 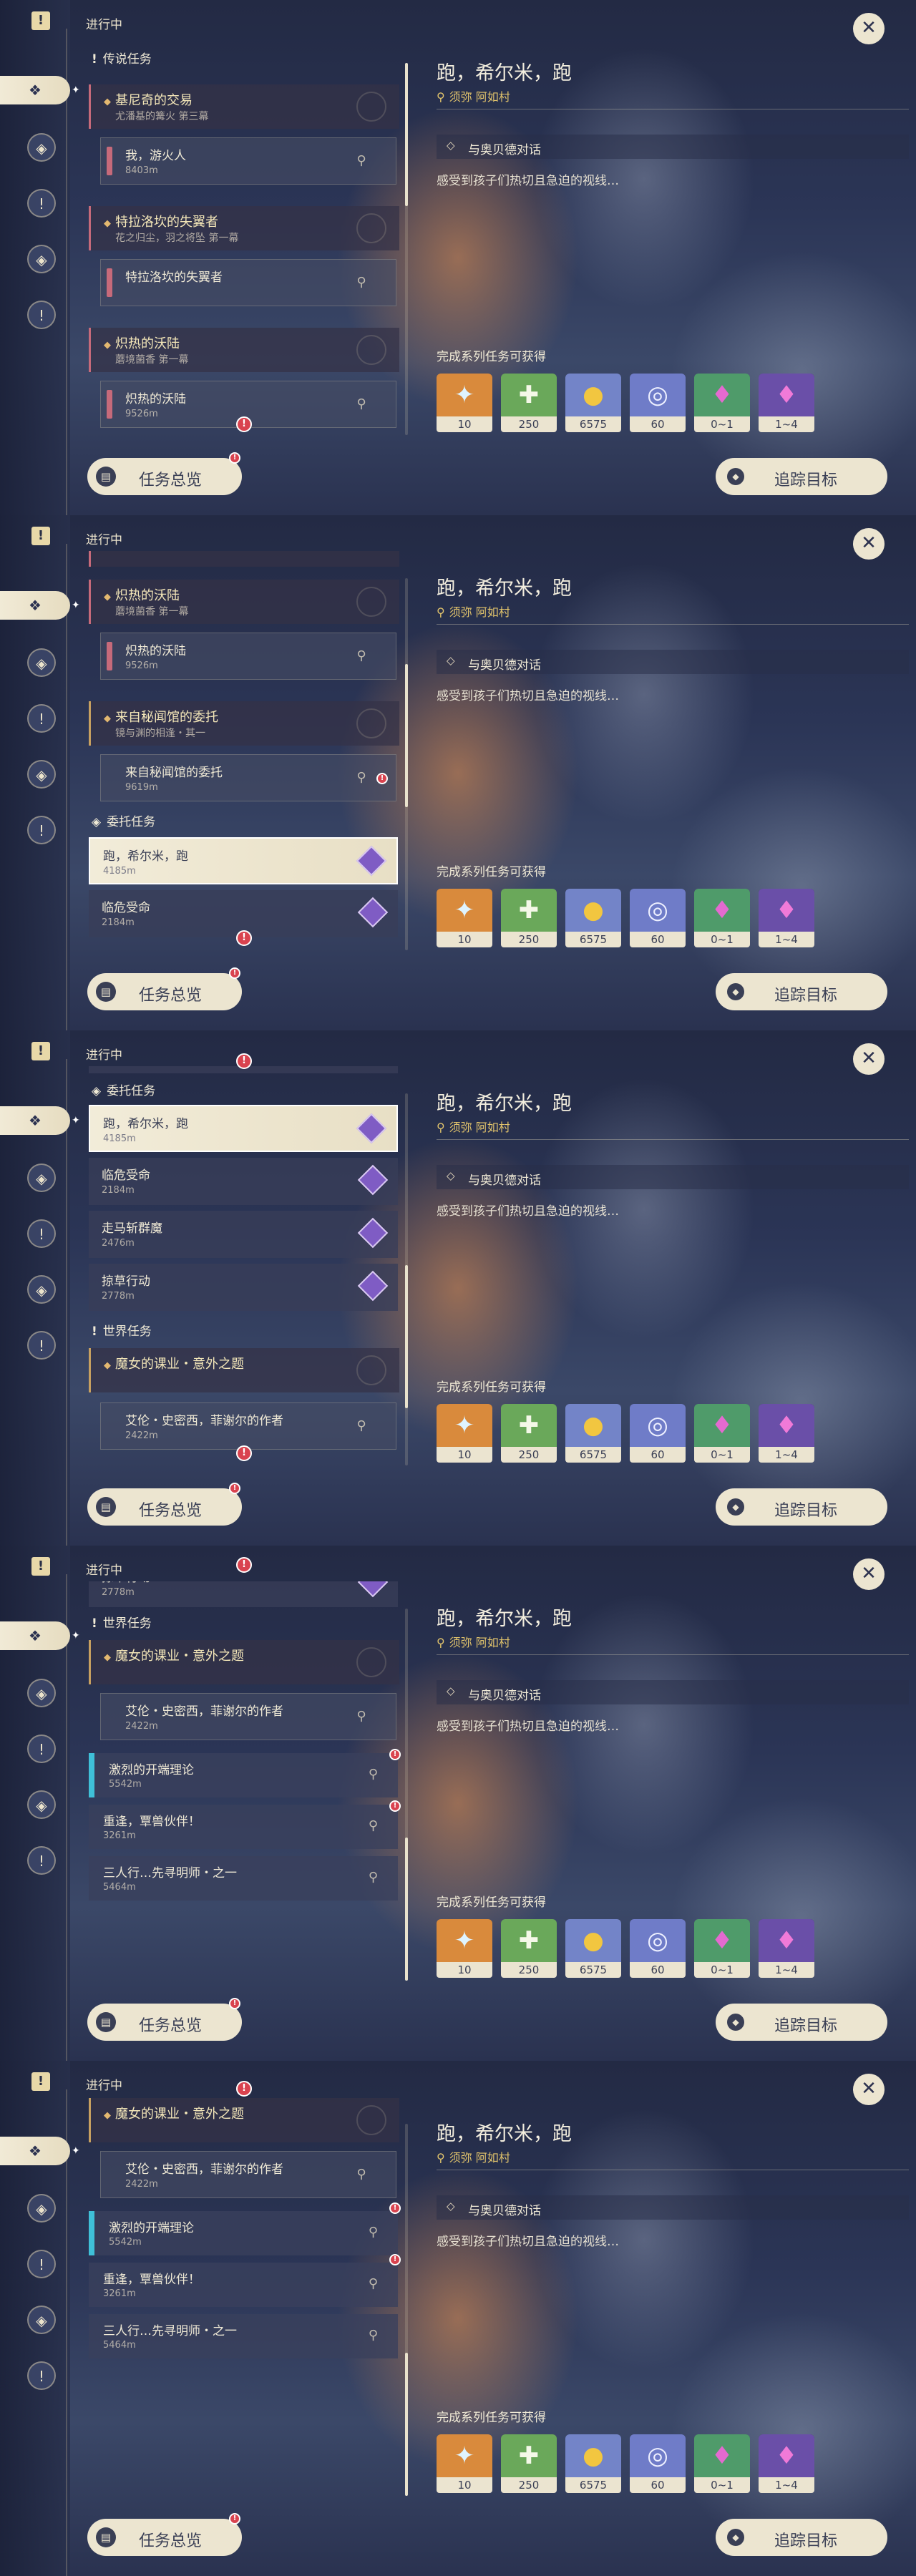 I want to click on chain-header: ◆ 特拉洛坎的失翼者 花之归尘，羽之将坠 第一幕, so click(x=244, y=228).